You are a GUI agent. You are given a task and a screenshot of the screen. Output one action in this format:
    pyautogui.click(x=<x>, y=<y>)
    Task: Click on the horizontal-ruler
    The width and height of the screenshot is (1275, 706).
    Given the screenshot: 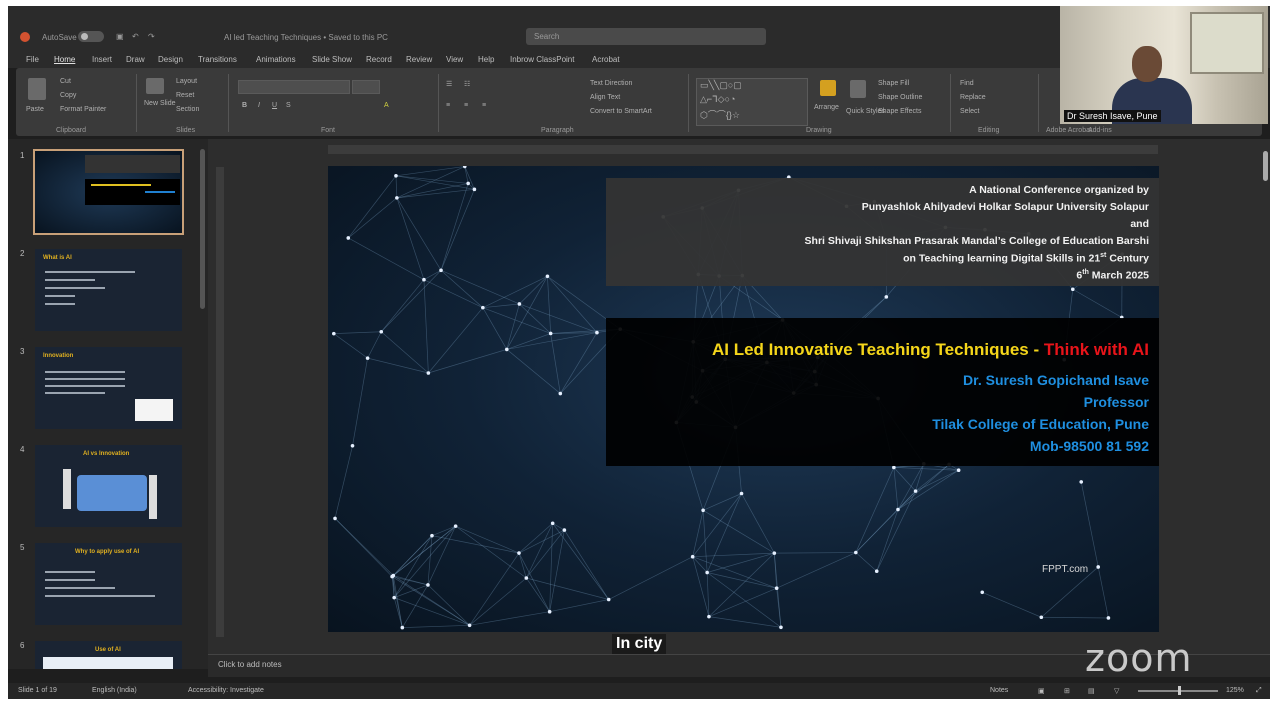 What is the action you would take?
    pyautogui.click(x=743, y=149)
    